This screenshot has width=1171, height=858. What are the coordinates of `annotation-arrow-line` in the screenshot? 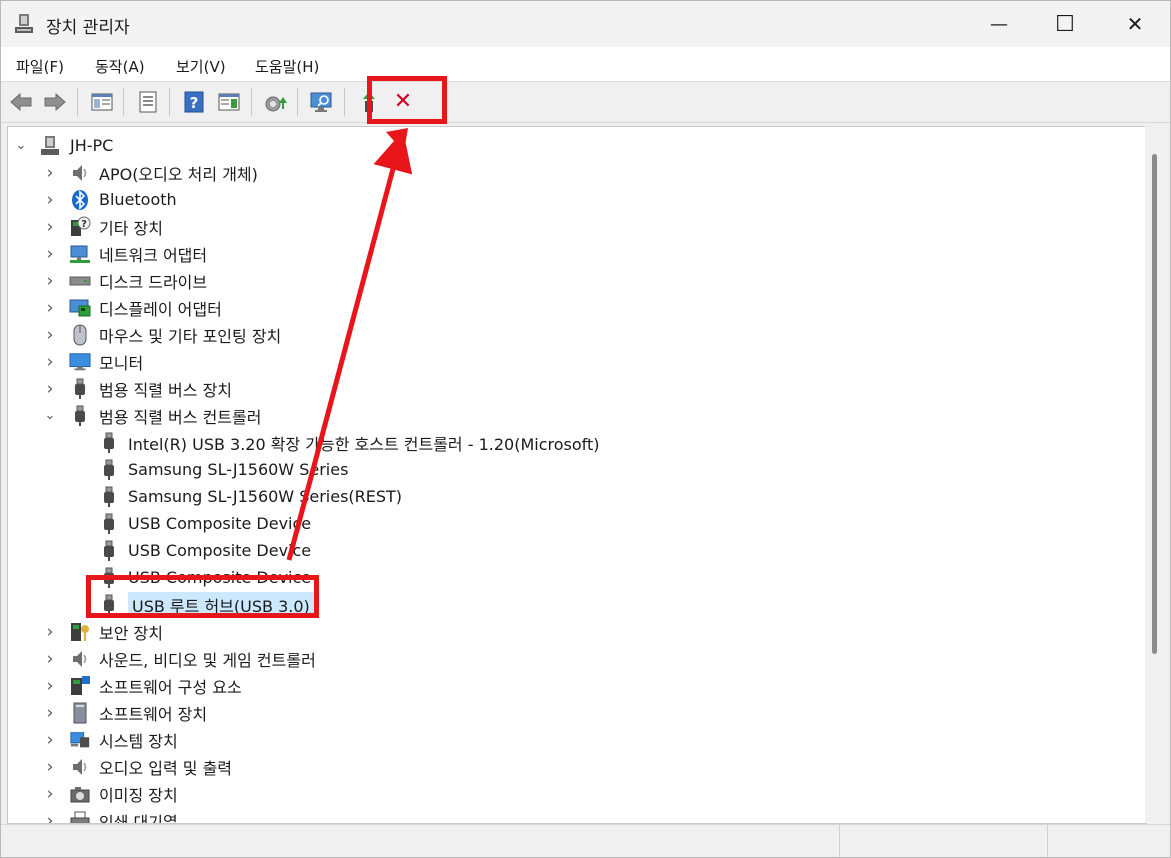 It's located at (349, 345).